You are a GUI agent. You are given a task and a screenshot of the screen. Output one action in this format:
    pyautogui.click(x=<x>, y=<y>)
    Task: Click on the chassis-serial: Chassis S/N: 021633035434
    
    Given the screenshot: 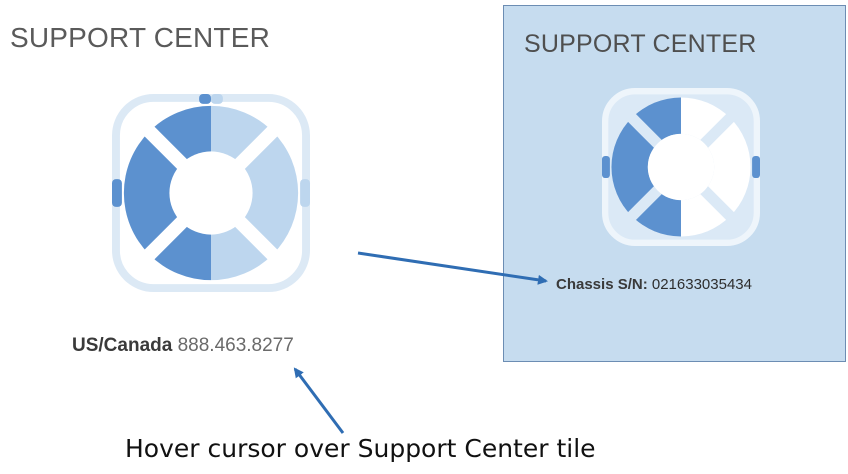 What is the action you would take?
    pyautogui.click(x=654, y=284)
    